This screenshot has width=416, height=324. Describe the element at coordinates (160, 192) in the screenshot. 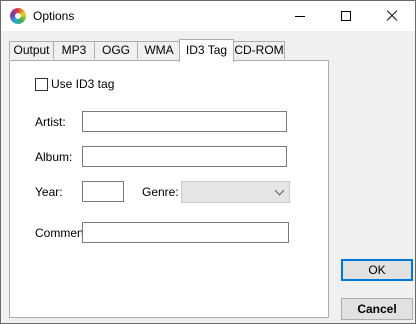

I see `genre-label: Genre:` at that location.